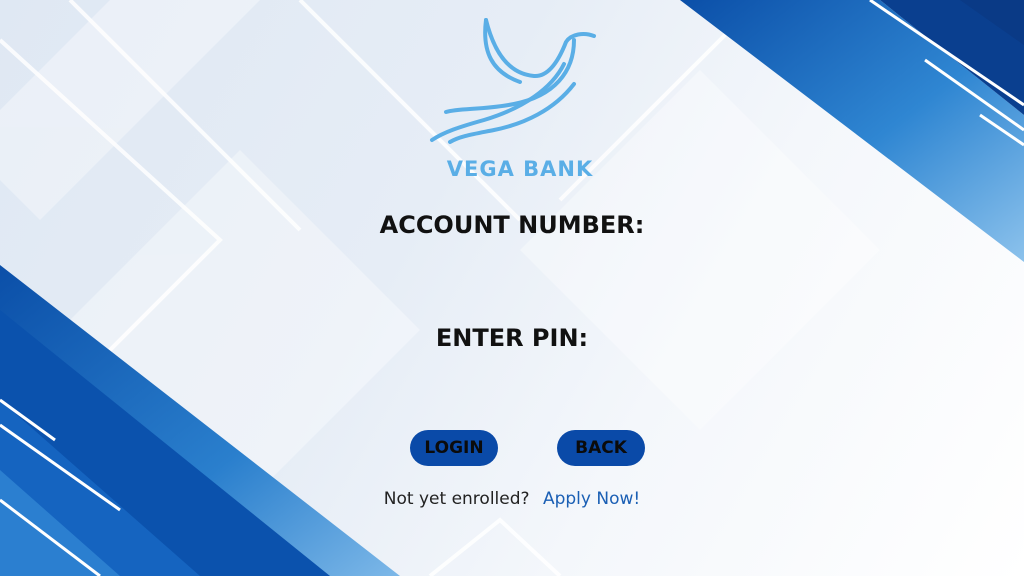  I want to click on enroll-prompt: Not yet enrolled?, so click(456, 499).